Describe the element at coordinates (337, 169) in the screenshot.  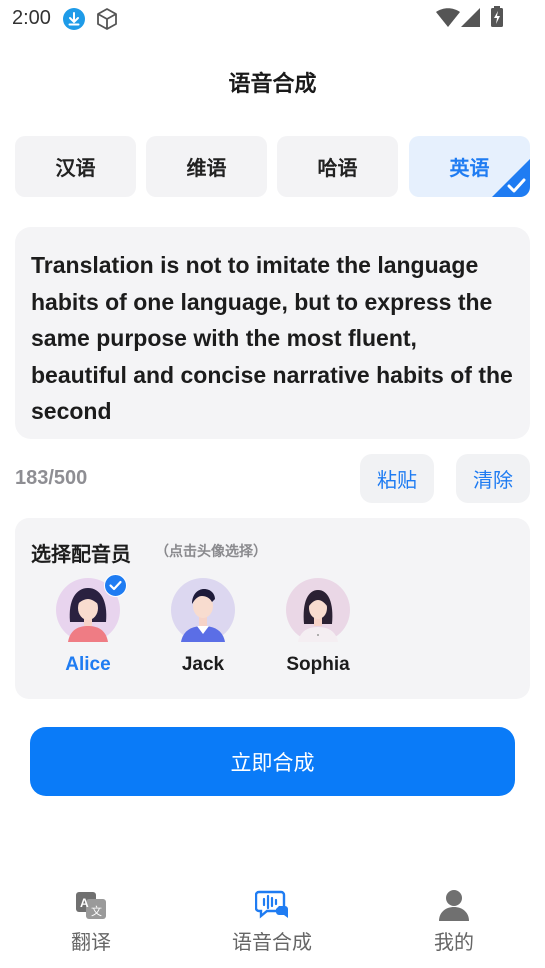
I see `tab-label: 哈语` at that location.